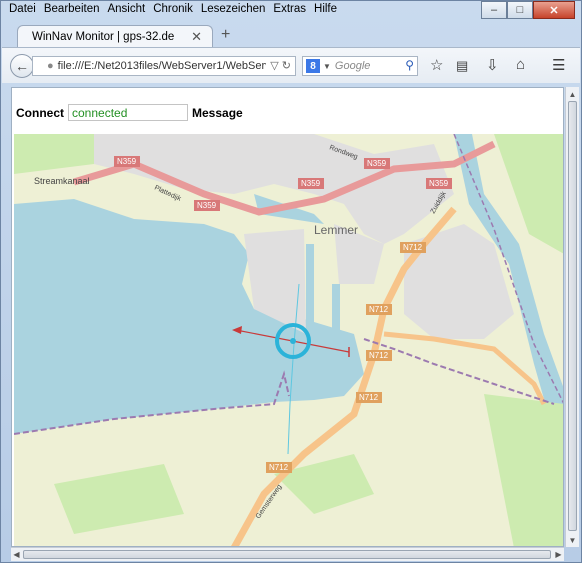 This screenshot has width=582, height=563. I want to click on search-icon: ⚲, so click(409, 65).